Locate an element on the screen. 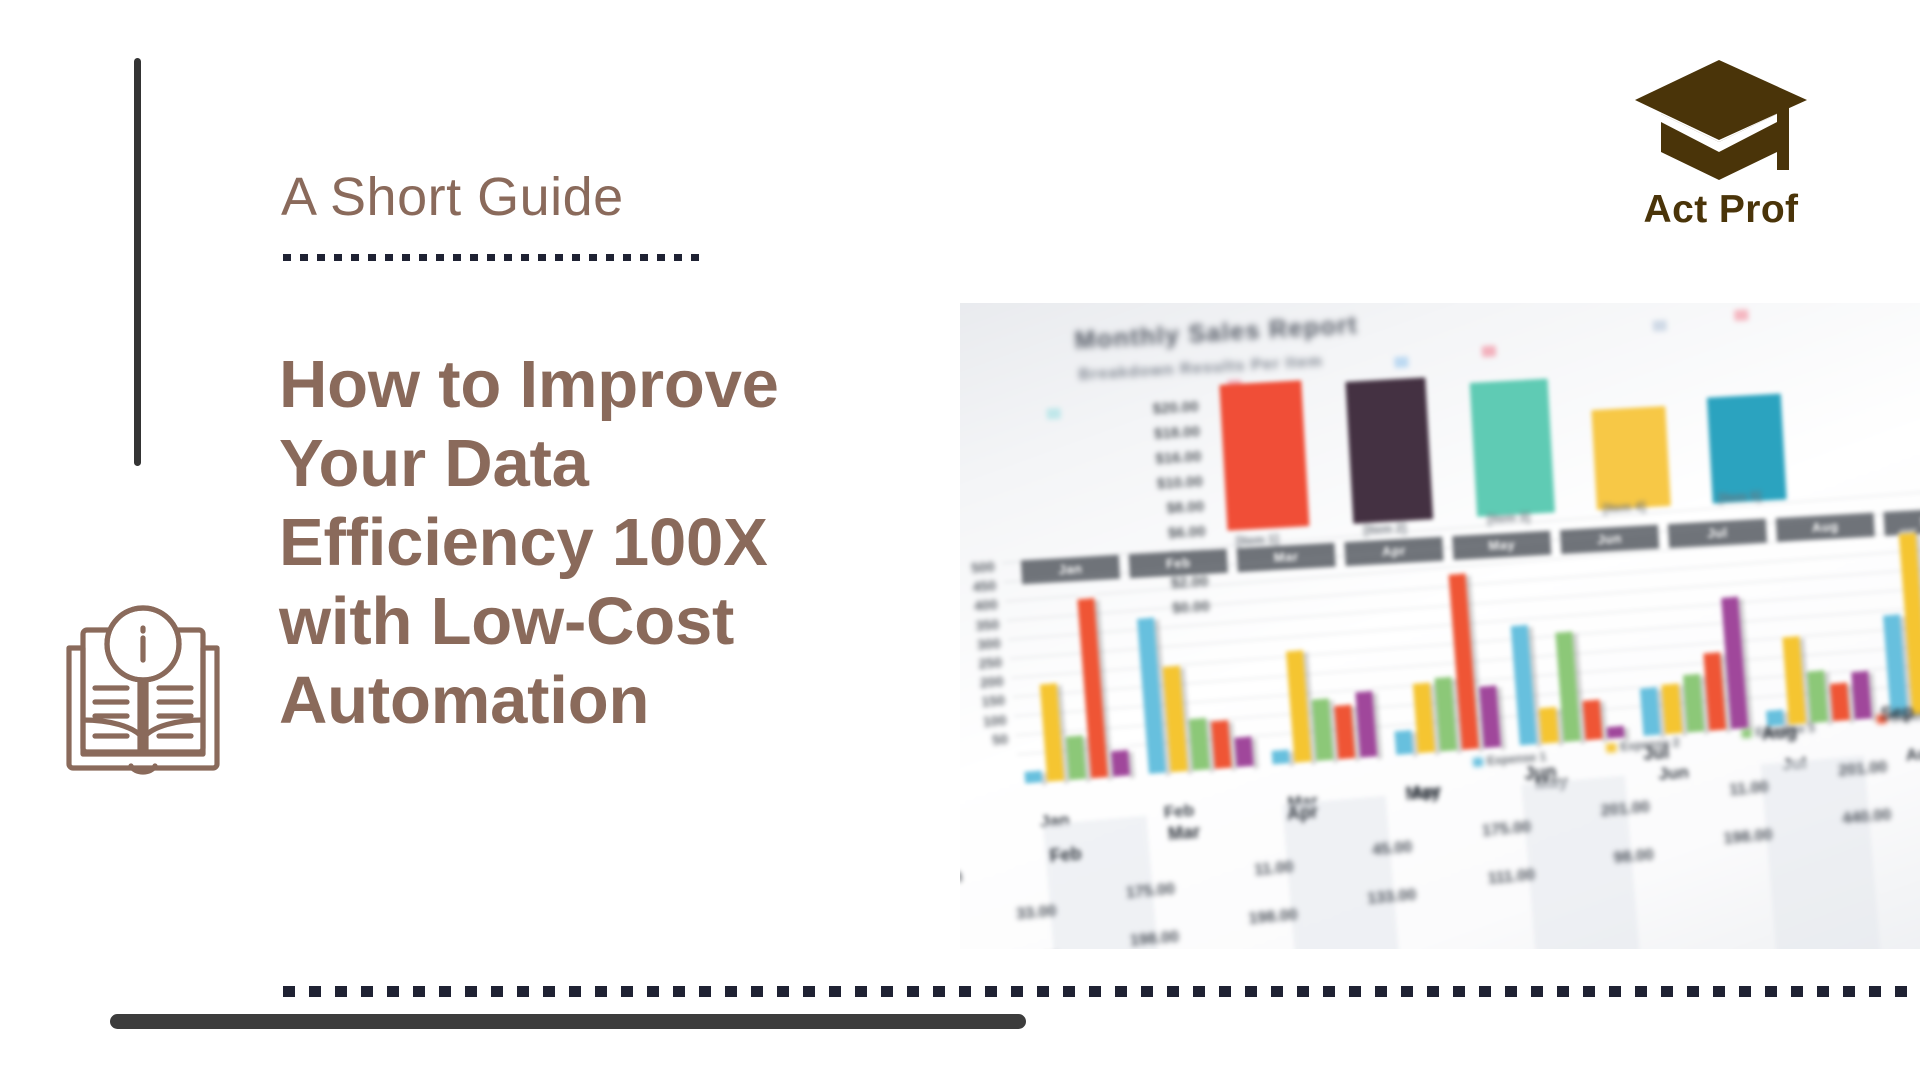 The width and height of the screenshot is (1920, 1080). headline-line-5: Automation is located at coordinates (464, 700).